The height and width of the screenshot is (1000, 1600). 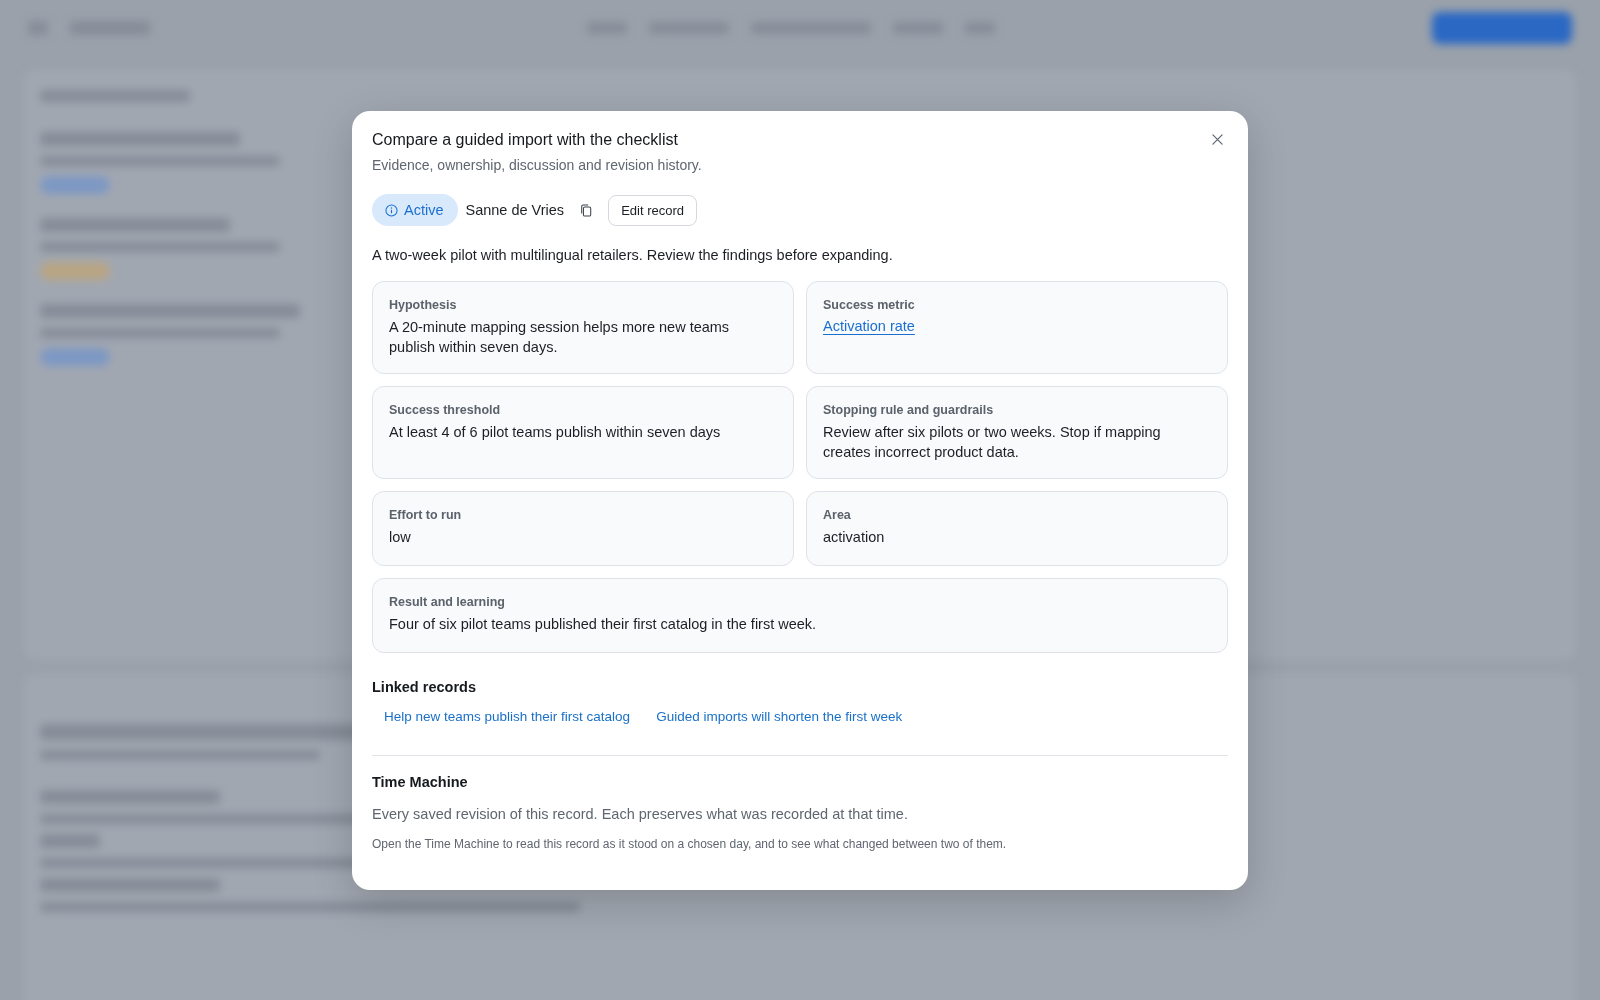 What do you see at coordinates (424, 687) in the screenshot?
I see `linked-records-heading: Linked records` at bounding box center [424, 687].